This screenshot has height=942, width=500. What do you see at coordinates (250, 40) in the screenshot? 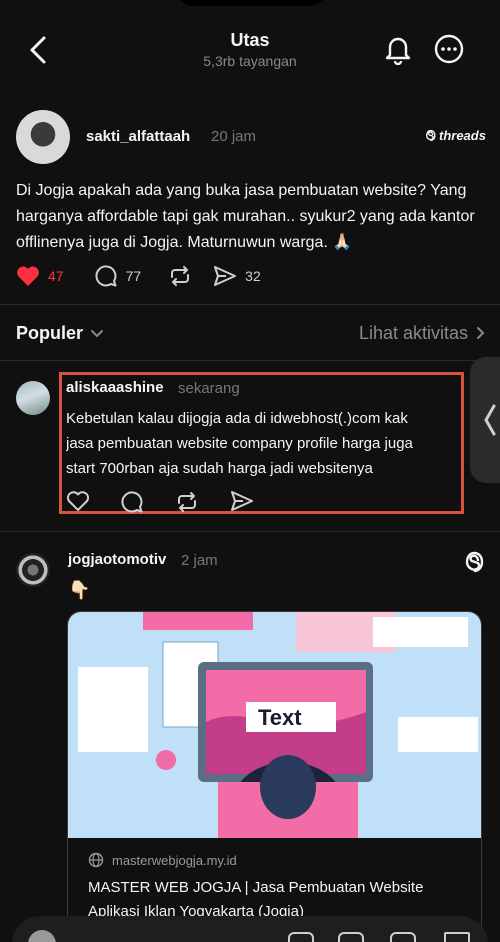
I see `page-title: Utas` at bounding box center [250, 40].